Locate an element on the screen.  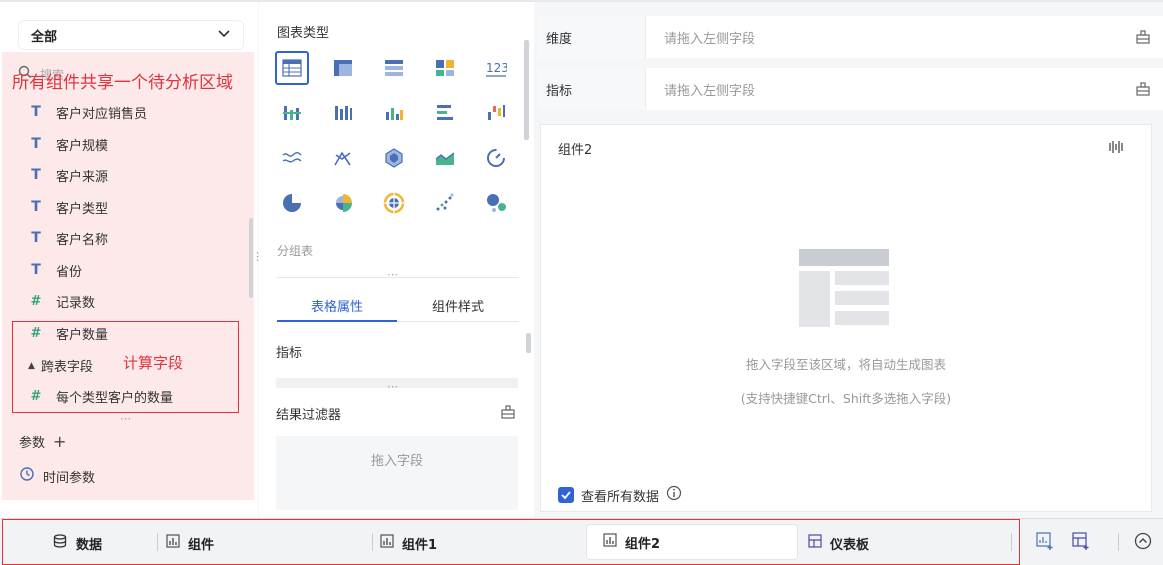
empty-hint-sub: (支持快捷键Ctrl、Shift多选拖入字段) is located at coordinates (846, 398).